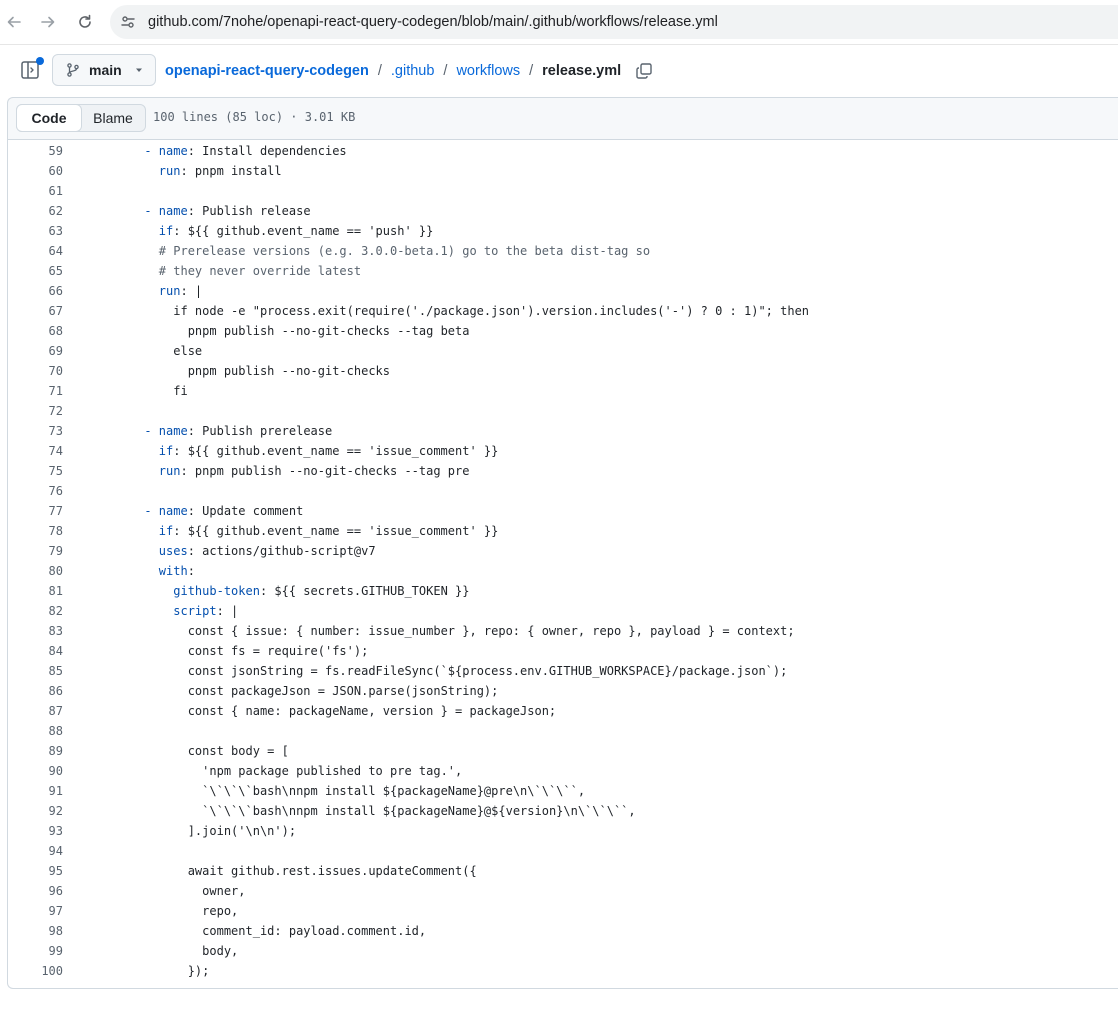 This screenshot has width=1118, height=1012. What do you see at coordinates (35, 491) in the screenshot?
I see `line-number: 76` at bounding box center [35, 491].